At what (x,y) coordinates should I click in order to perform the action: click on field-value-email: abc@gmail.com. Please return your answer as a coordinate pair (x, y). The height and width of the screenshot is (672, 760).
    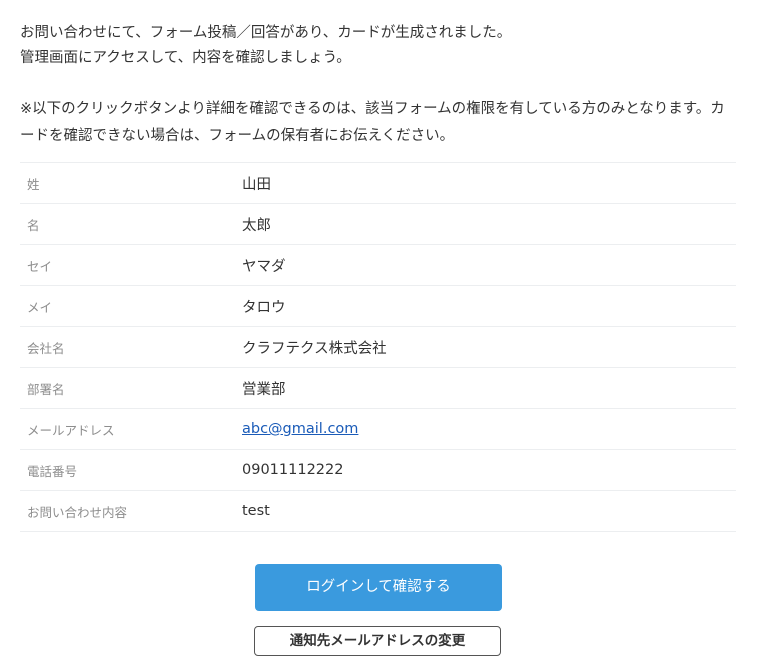
    Looking at the image, I should click on (489, 429).